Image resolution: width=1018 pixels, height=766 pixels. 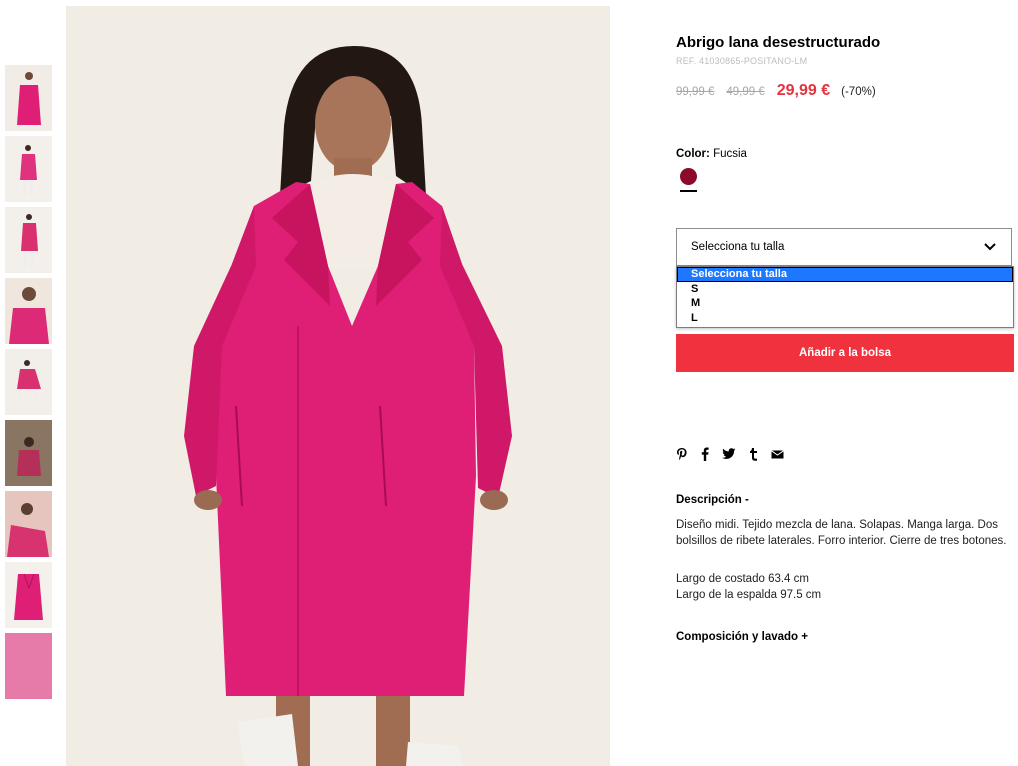 What do you see at coordinates (753, 454) in the screenshot?
I see `tumblr-icon` at bounding box center [753, 454].